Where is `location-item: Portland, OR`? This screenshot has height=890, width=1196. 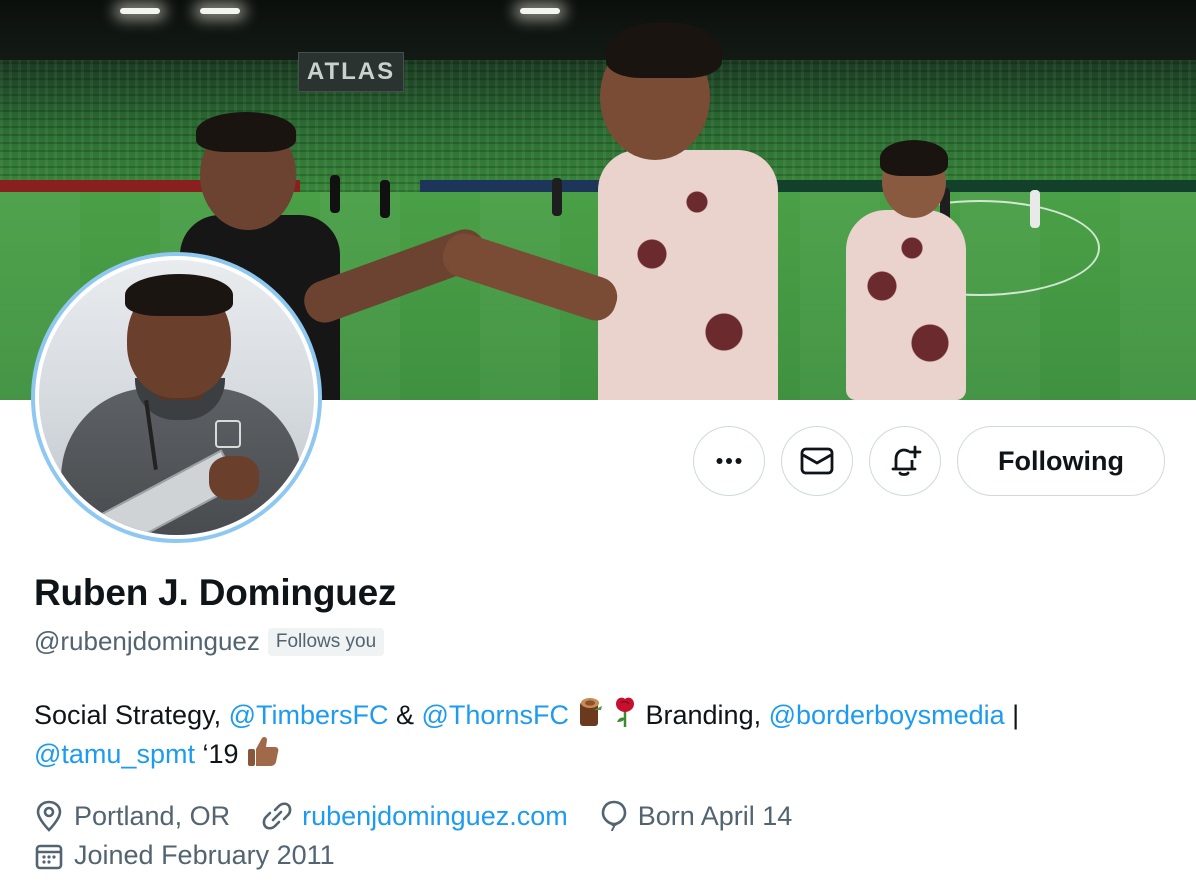 location-item: Portland, OR is located at coordinates (132, 816).